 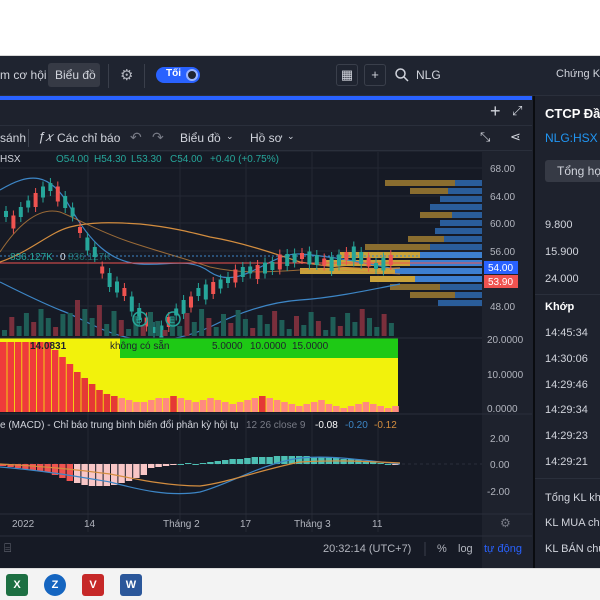 I want to click on expand-icon: ⤡, so click(x=485, y=137).